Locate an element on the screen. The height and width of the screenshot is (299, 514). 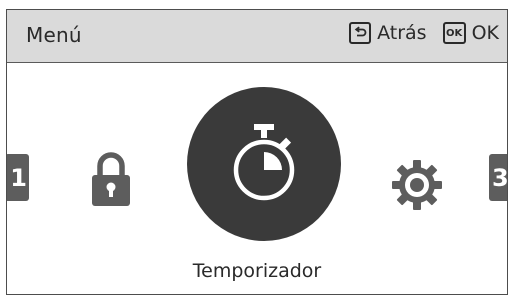
stopwatch-icon is located at coordinates (264, 162).